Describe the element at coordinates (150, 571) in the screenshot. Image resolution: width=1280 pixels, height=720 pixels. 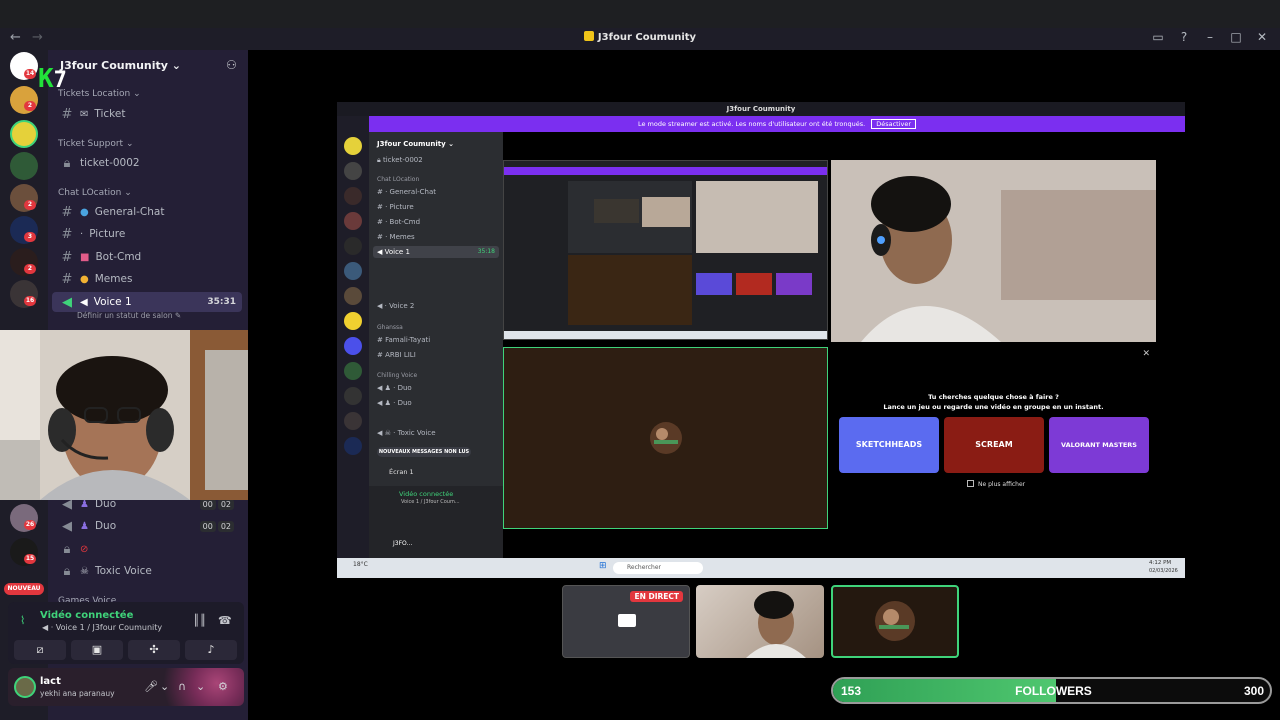
I see `channel-toxic-voice: 🔒︎ ☠ Toxic Voice` at that location.